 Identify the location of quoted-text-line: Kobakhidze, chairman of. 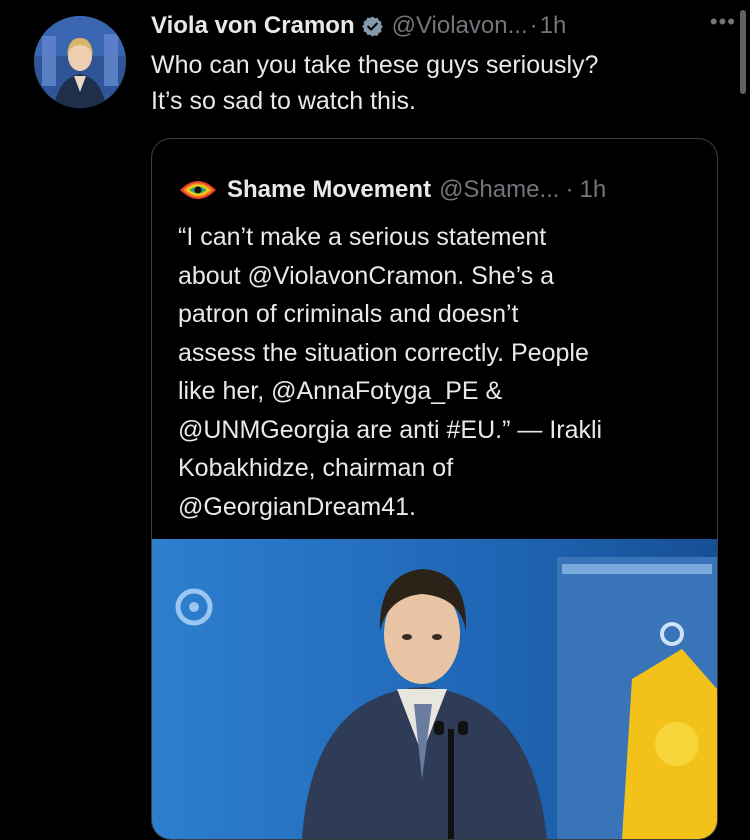
(316, 468).